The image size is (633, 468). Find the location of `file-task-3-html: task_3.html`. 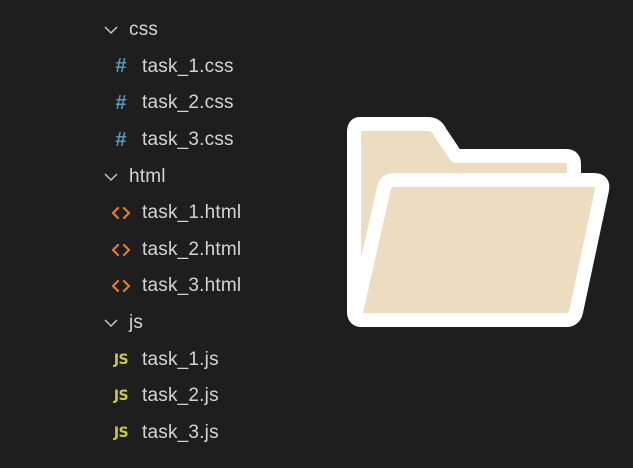

file-task-3-html: task_3.html is located at coordinates (165, 286).